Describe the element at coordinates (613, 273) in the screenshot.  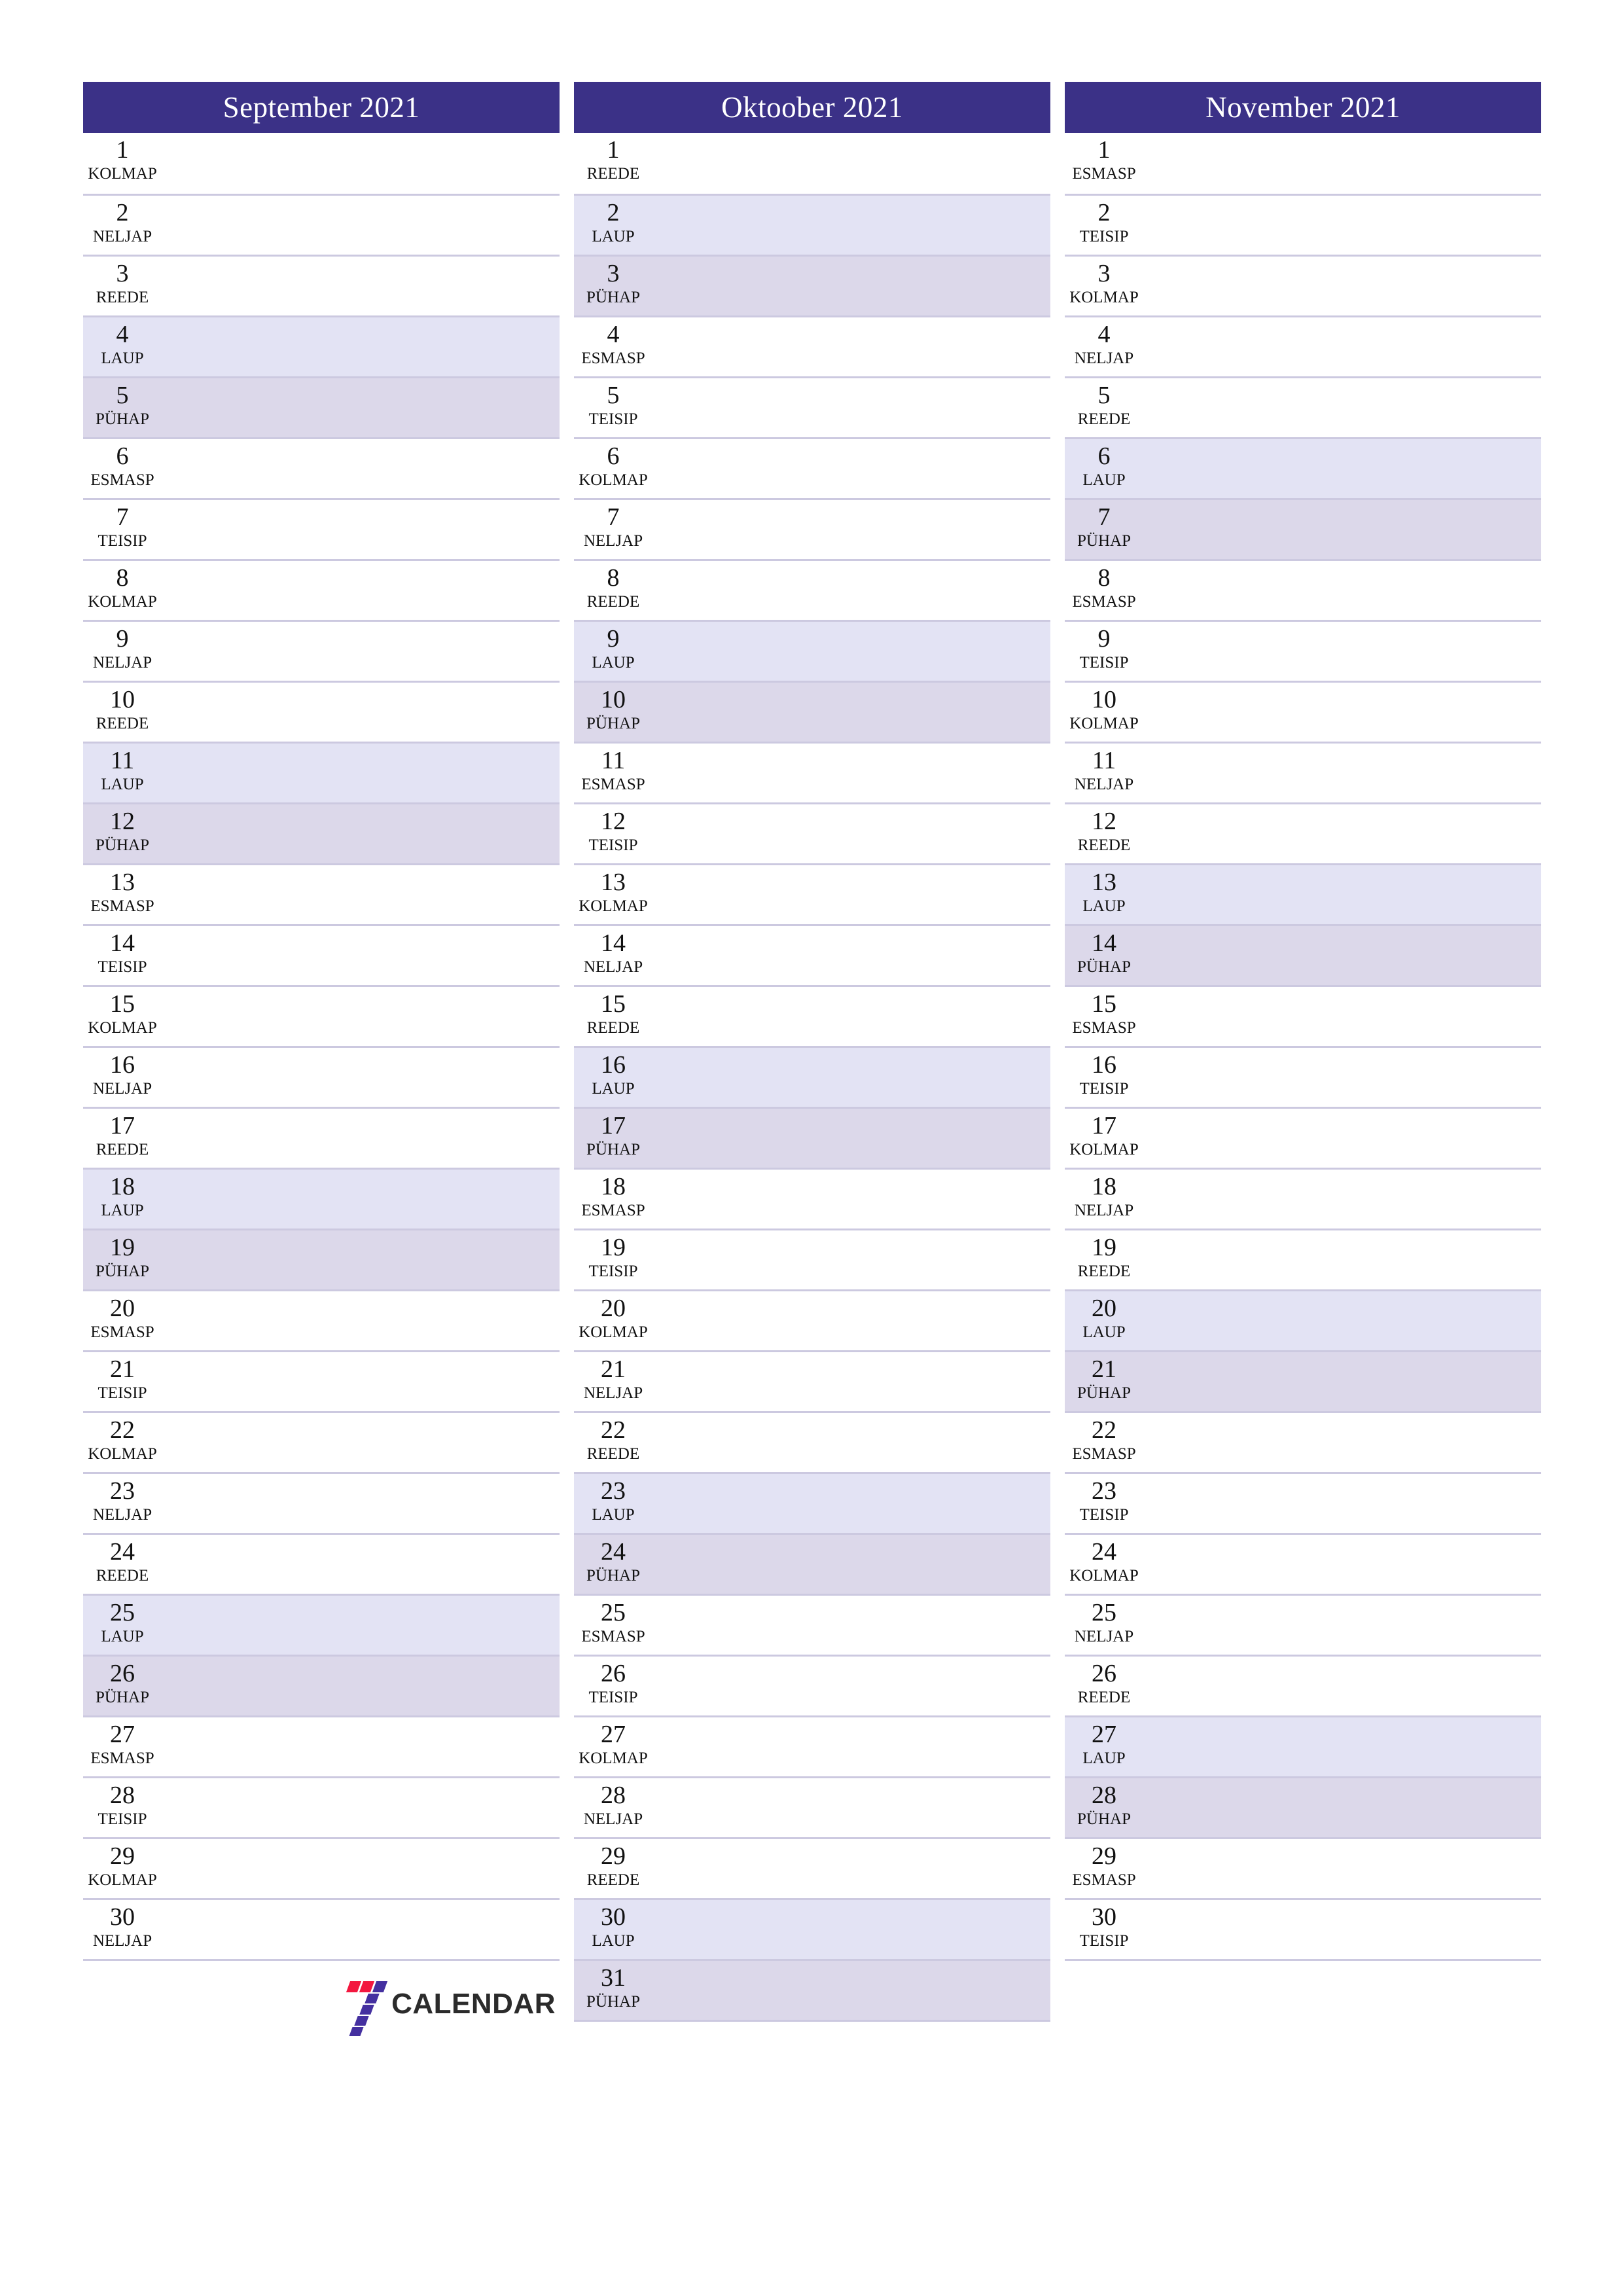
I see `day-number: 3` at that location.